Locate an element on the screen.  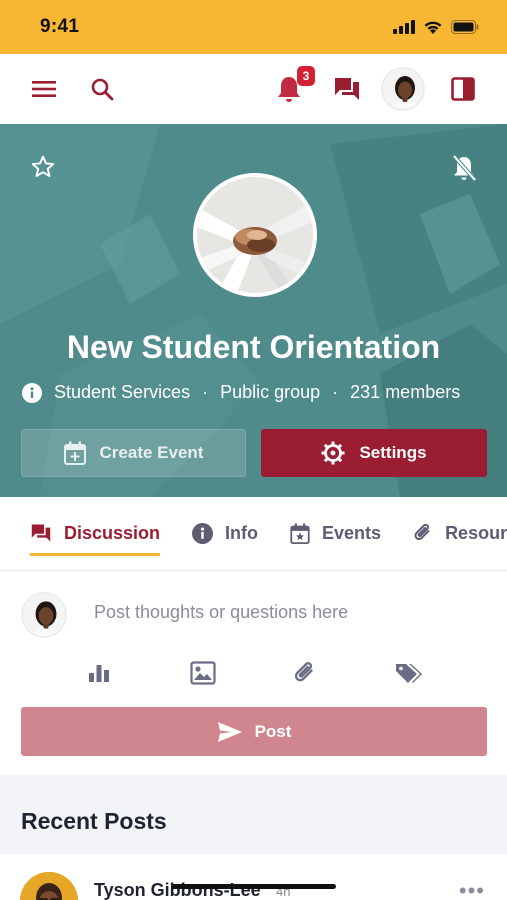
hamburger-menu-icon is located at coordinates (44, 89).